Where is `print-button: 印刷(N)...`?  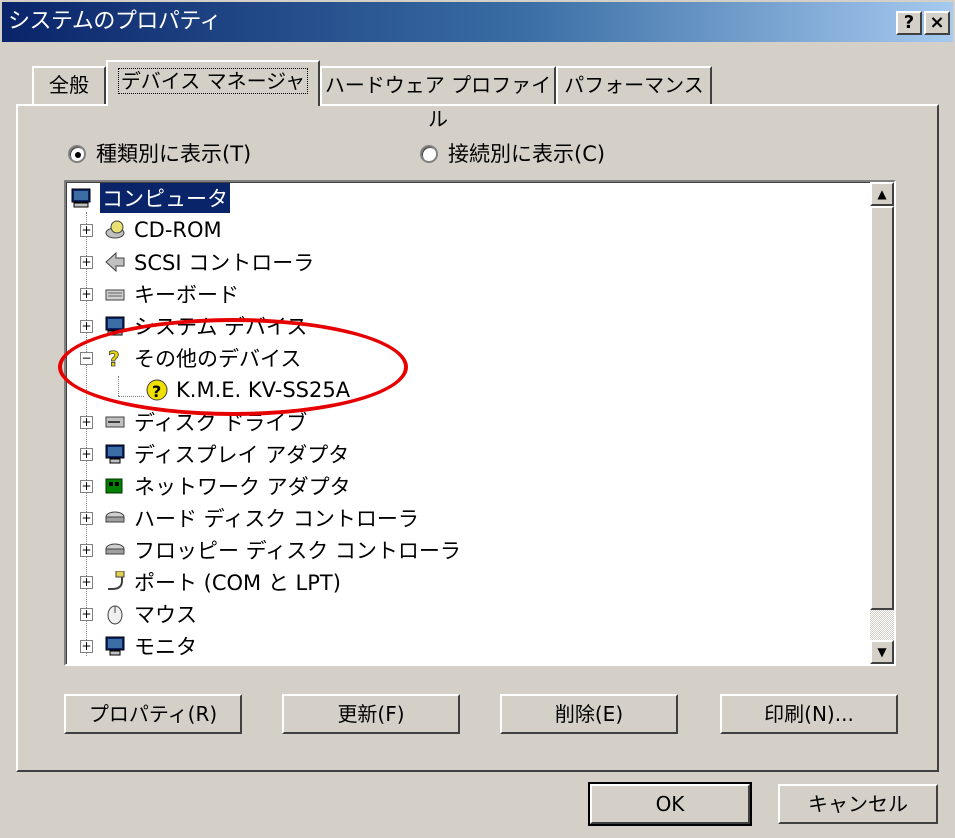 print-button: 印刷(N)... is located at coordinates (809, 714).